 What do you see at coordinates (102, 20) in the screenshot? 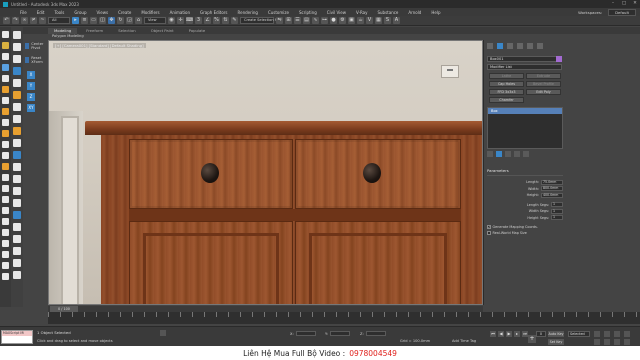
I see `window-crossing-icon: ◫` at bounding box center [102, 20].